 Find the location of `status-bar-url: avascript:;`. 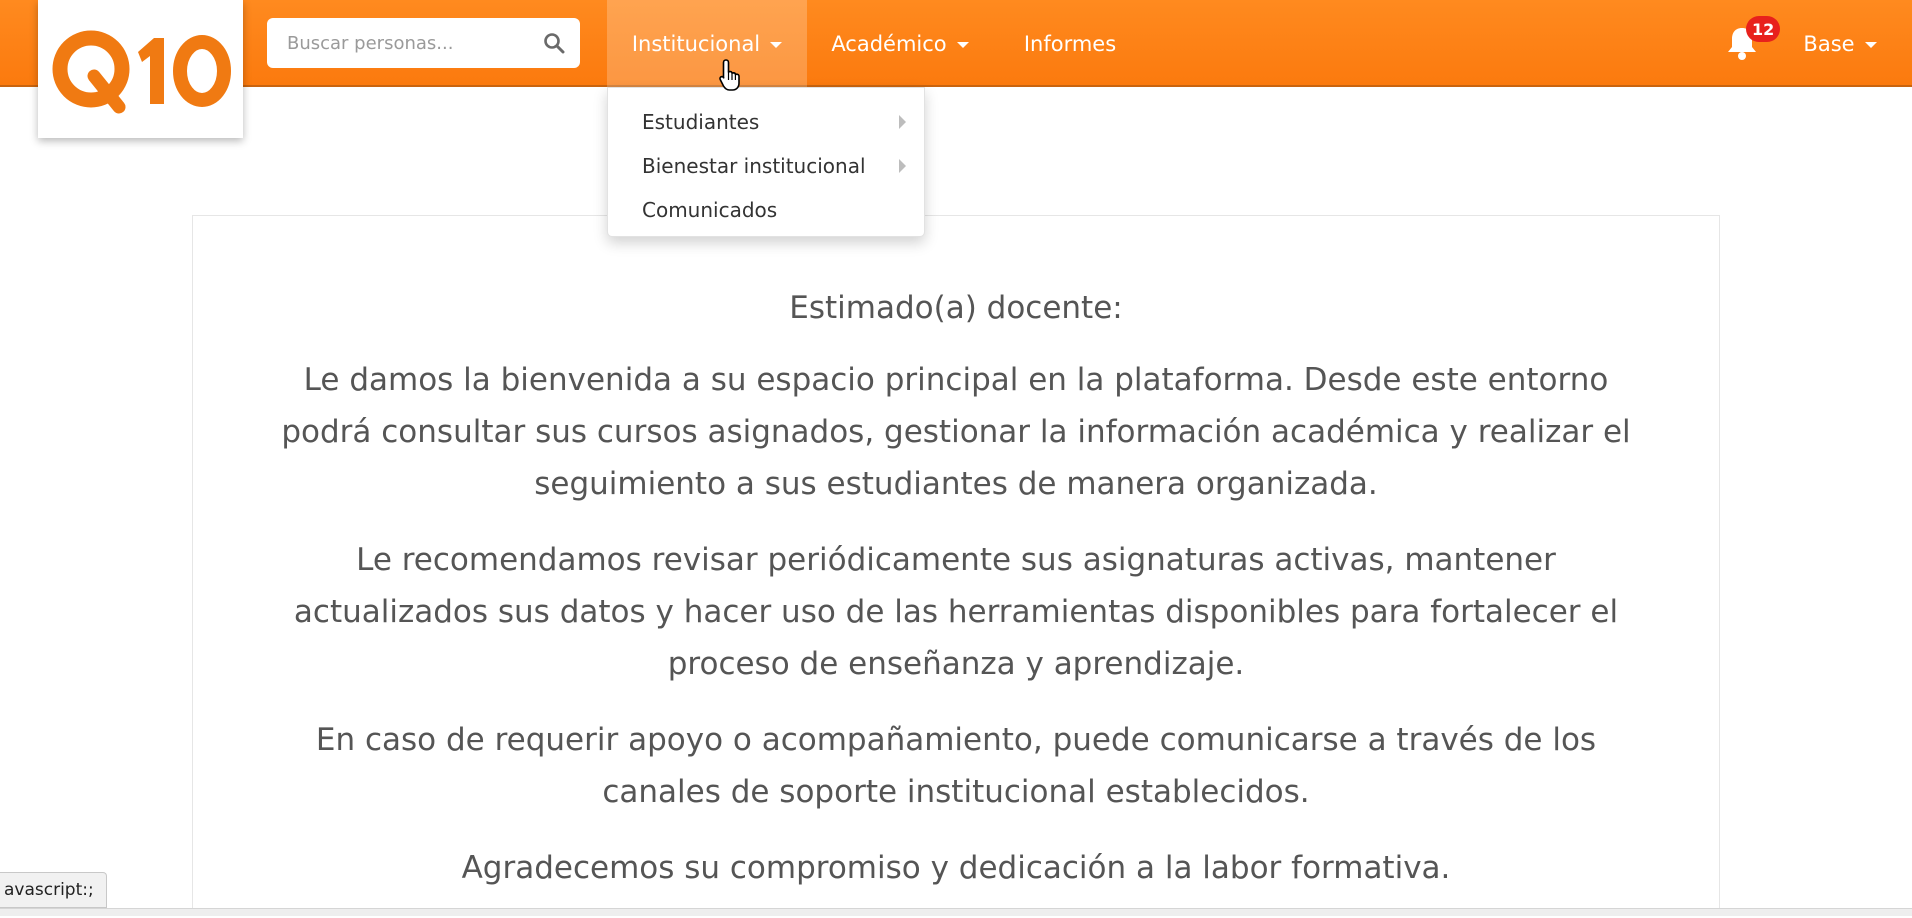

status-bar-url: avascript:; is located at coordinates (49, 890).